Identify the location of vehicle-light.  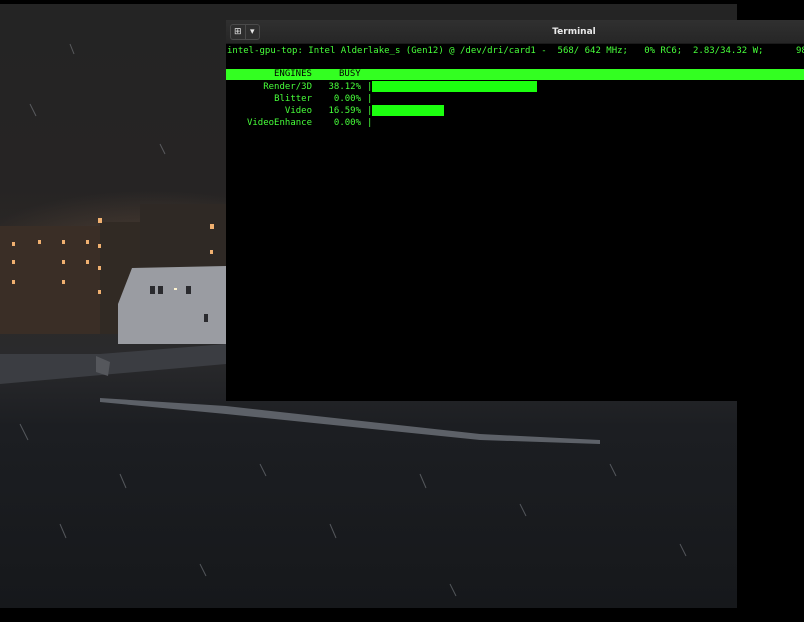
(175, 289).